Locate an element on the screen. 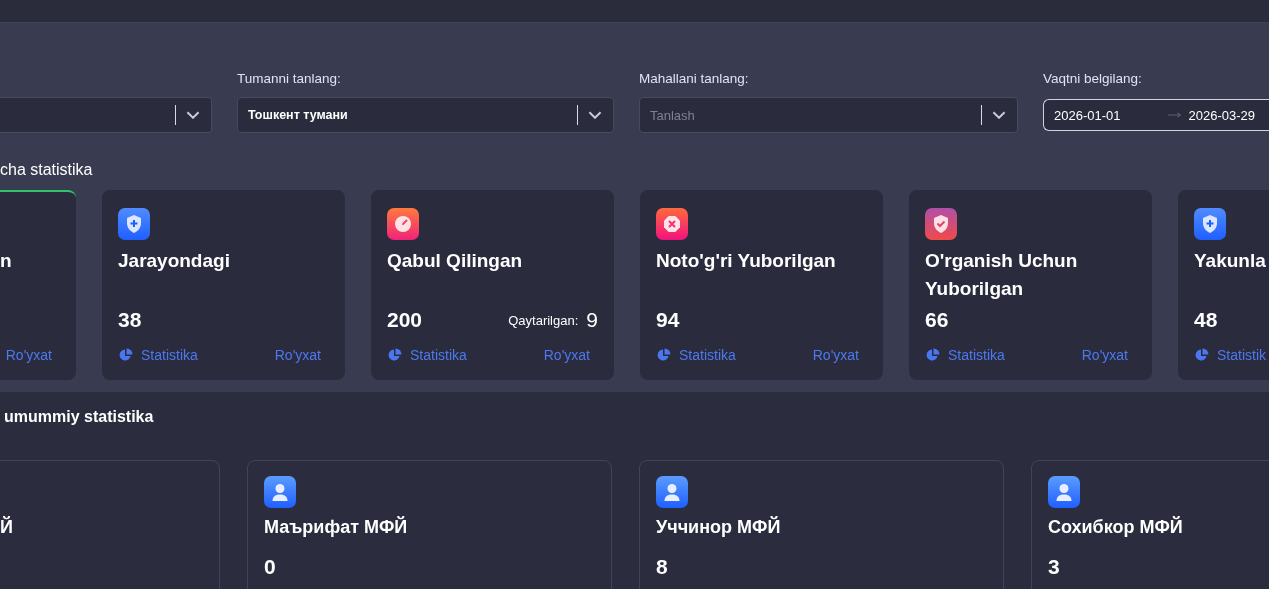  select-field: Тошкент тумани is located at coordinates (425, 115).